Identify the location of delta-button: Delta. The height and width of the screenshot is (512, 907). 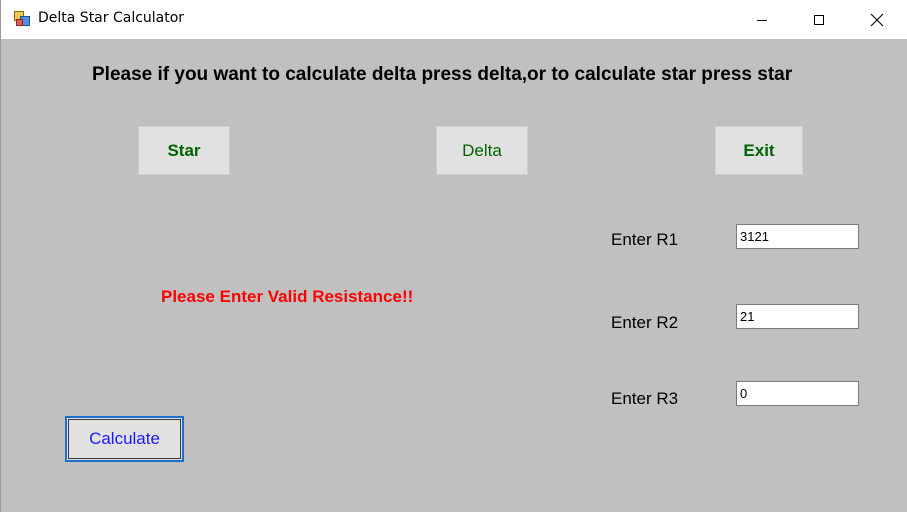
(482, 150).